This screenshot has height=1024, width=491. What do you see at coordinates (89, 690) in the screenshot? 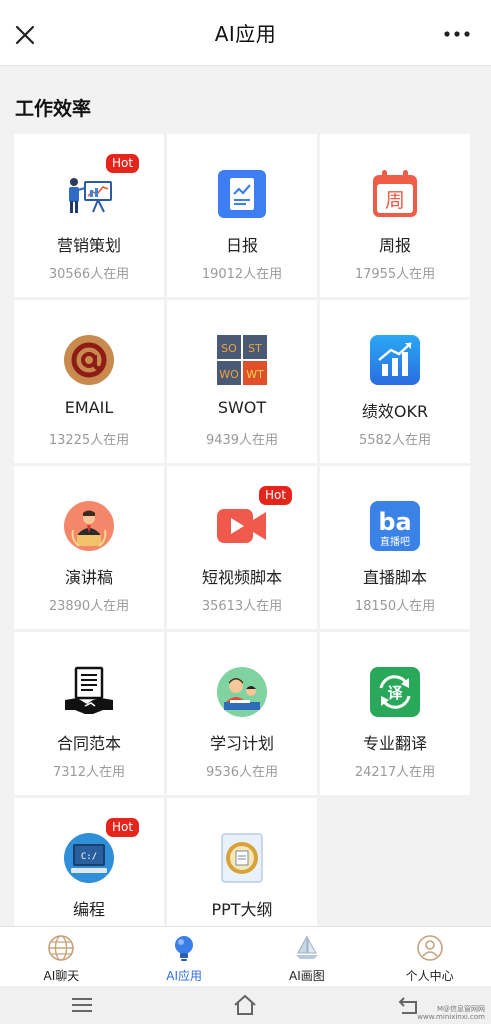
I see `contract-handshake-icon` at bounding box center [89, 690].